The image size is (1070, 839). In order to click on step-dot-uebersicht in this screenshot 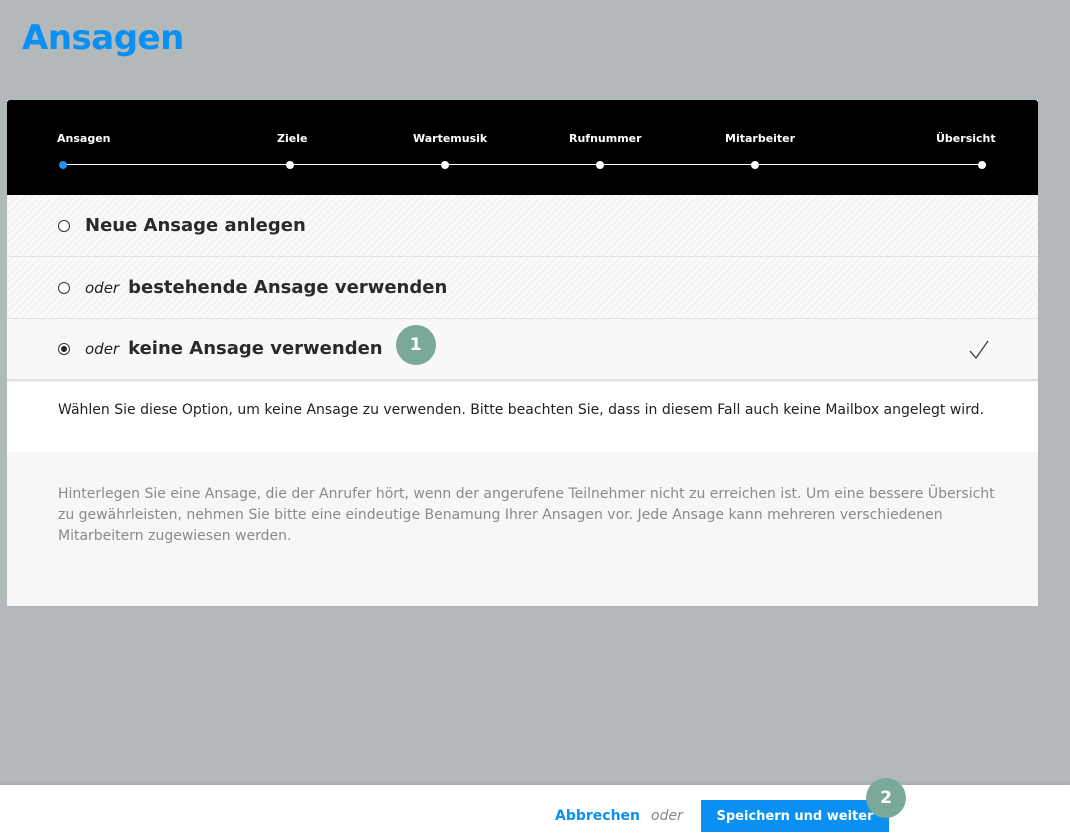, I will do `click(982, 165)`.